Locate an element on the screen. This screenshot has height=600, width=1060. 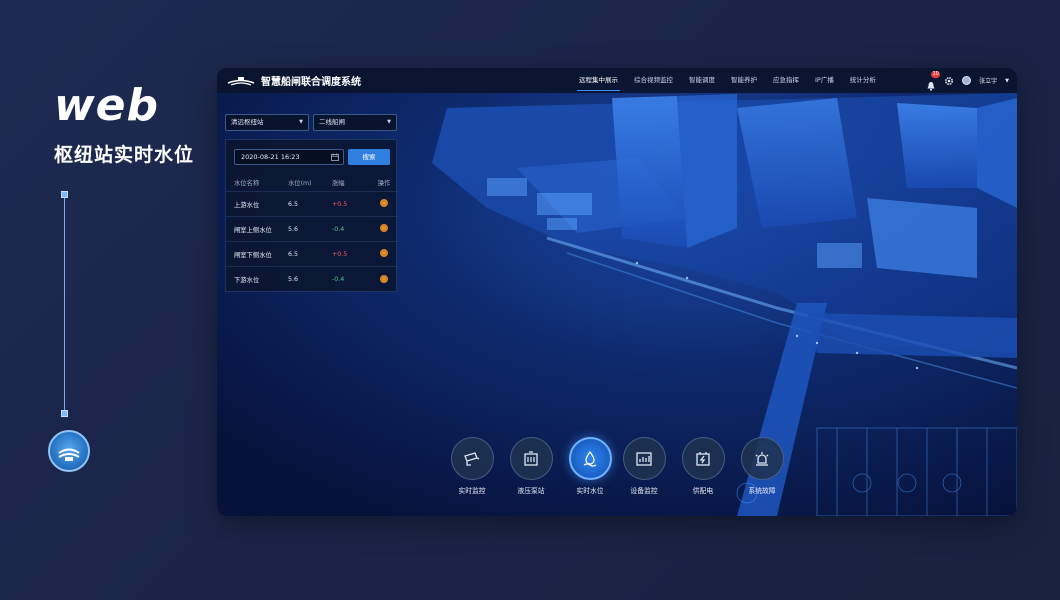
nav-tab-smart-dispatch: 智能调度 is located at coordinates (702, 80).